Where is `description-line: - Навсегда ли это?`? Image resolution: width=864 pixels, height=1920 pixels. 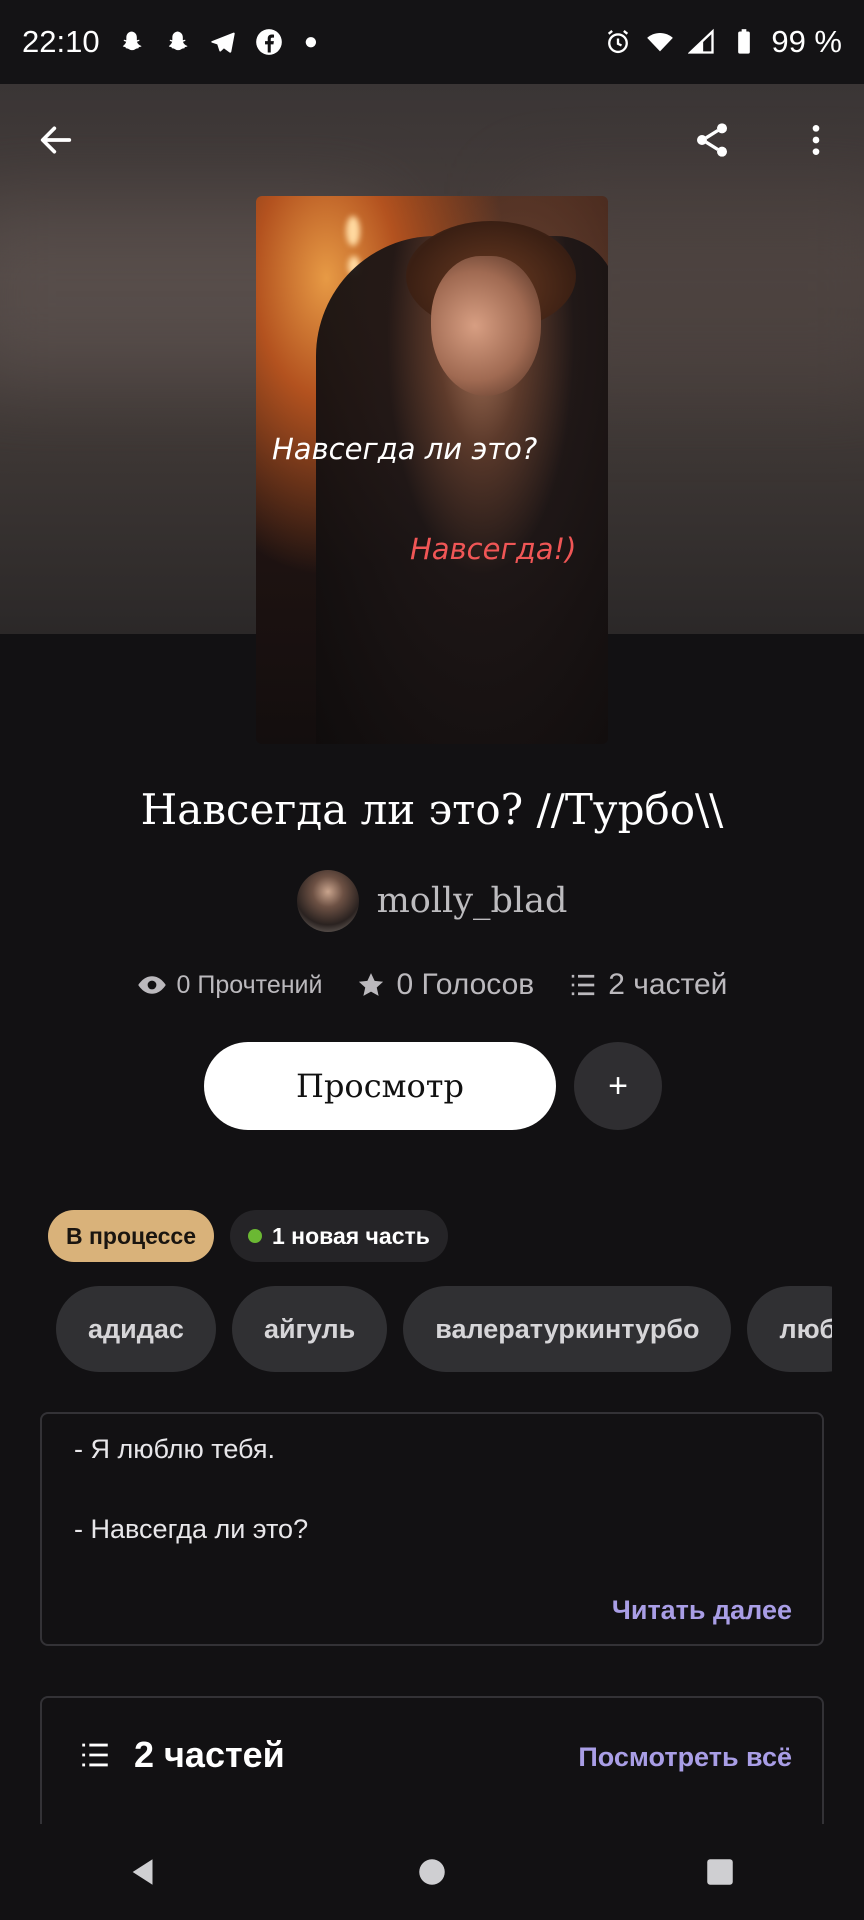
description-line: - Навсегда ли это? is located at coordinates (191, 1529).